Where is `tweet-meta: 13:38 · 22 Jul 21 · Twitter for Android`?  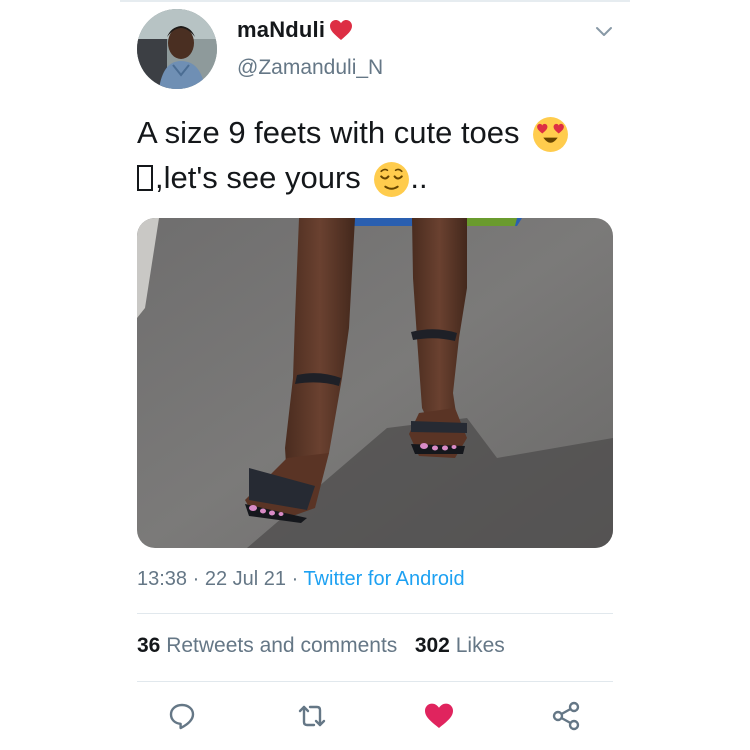
tweet-meta: 13:38 · 22 Jul 21 · Twitter for Android is located at coordinates (301, 579).